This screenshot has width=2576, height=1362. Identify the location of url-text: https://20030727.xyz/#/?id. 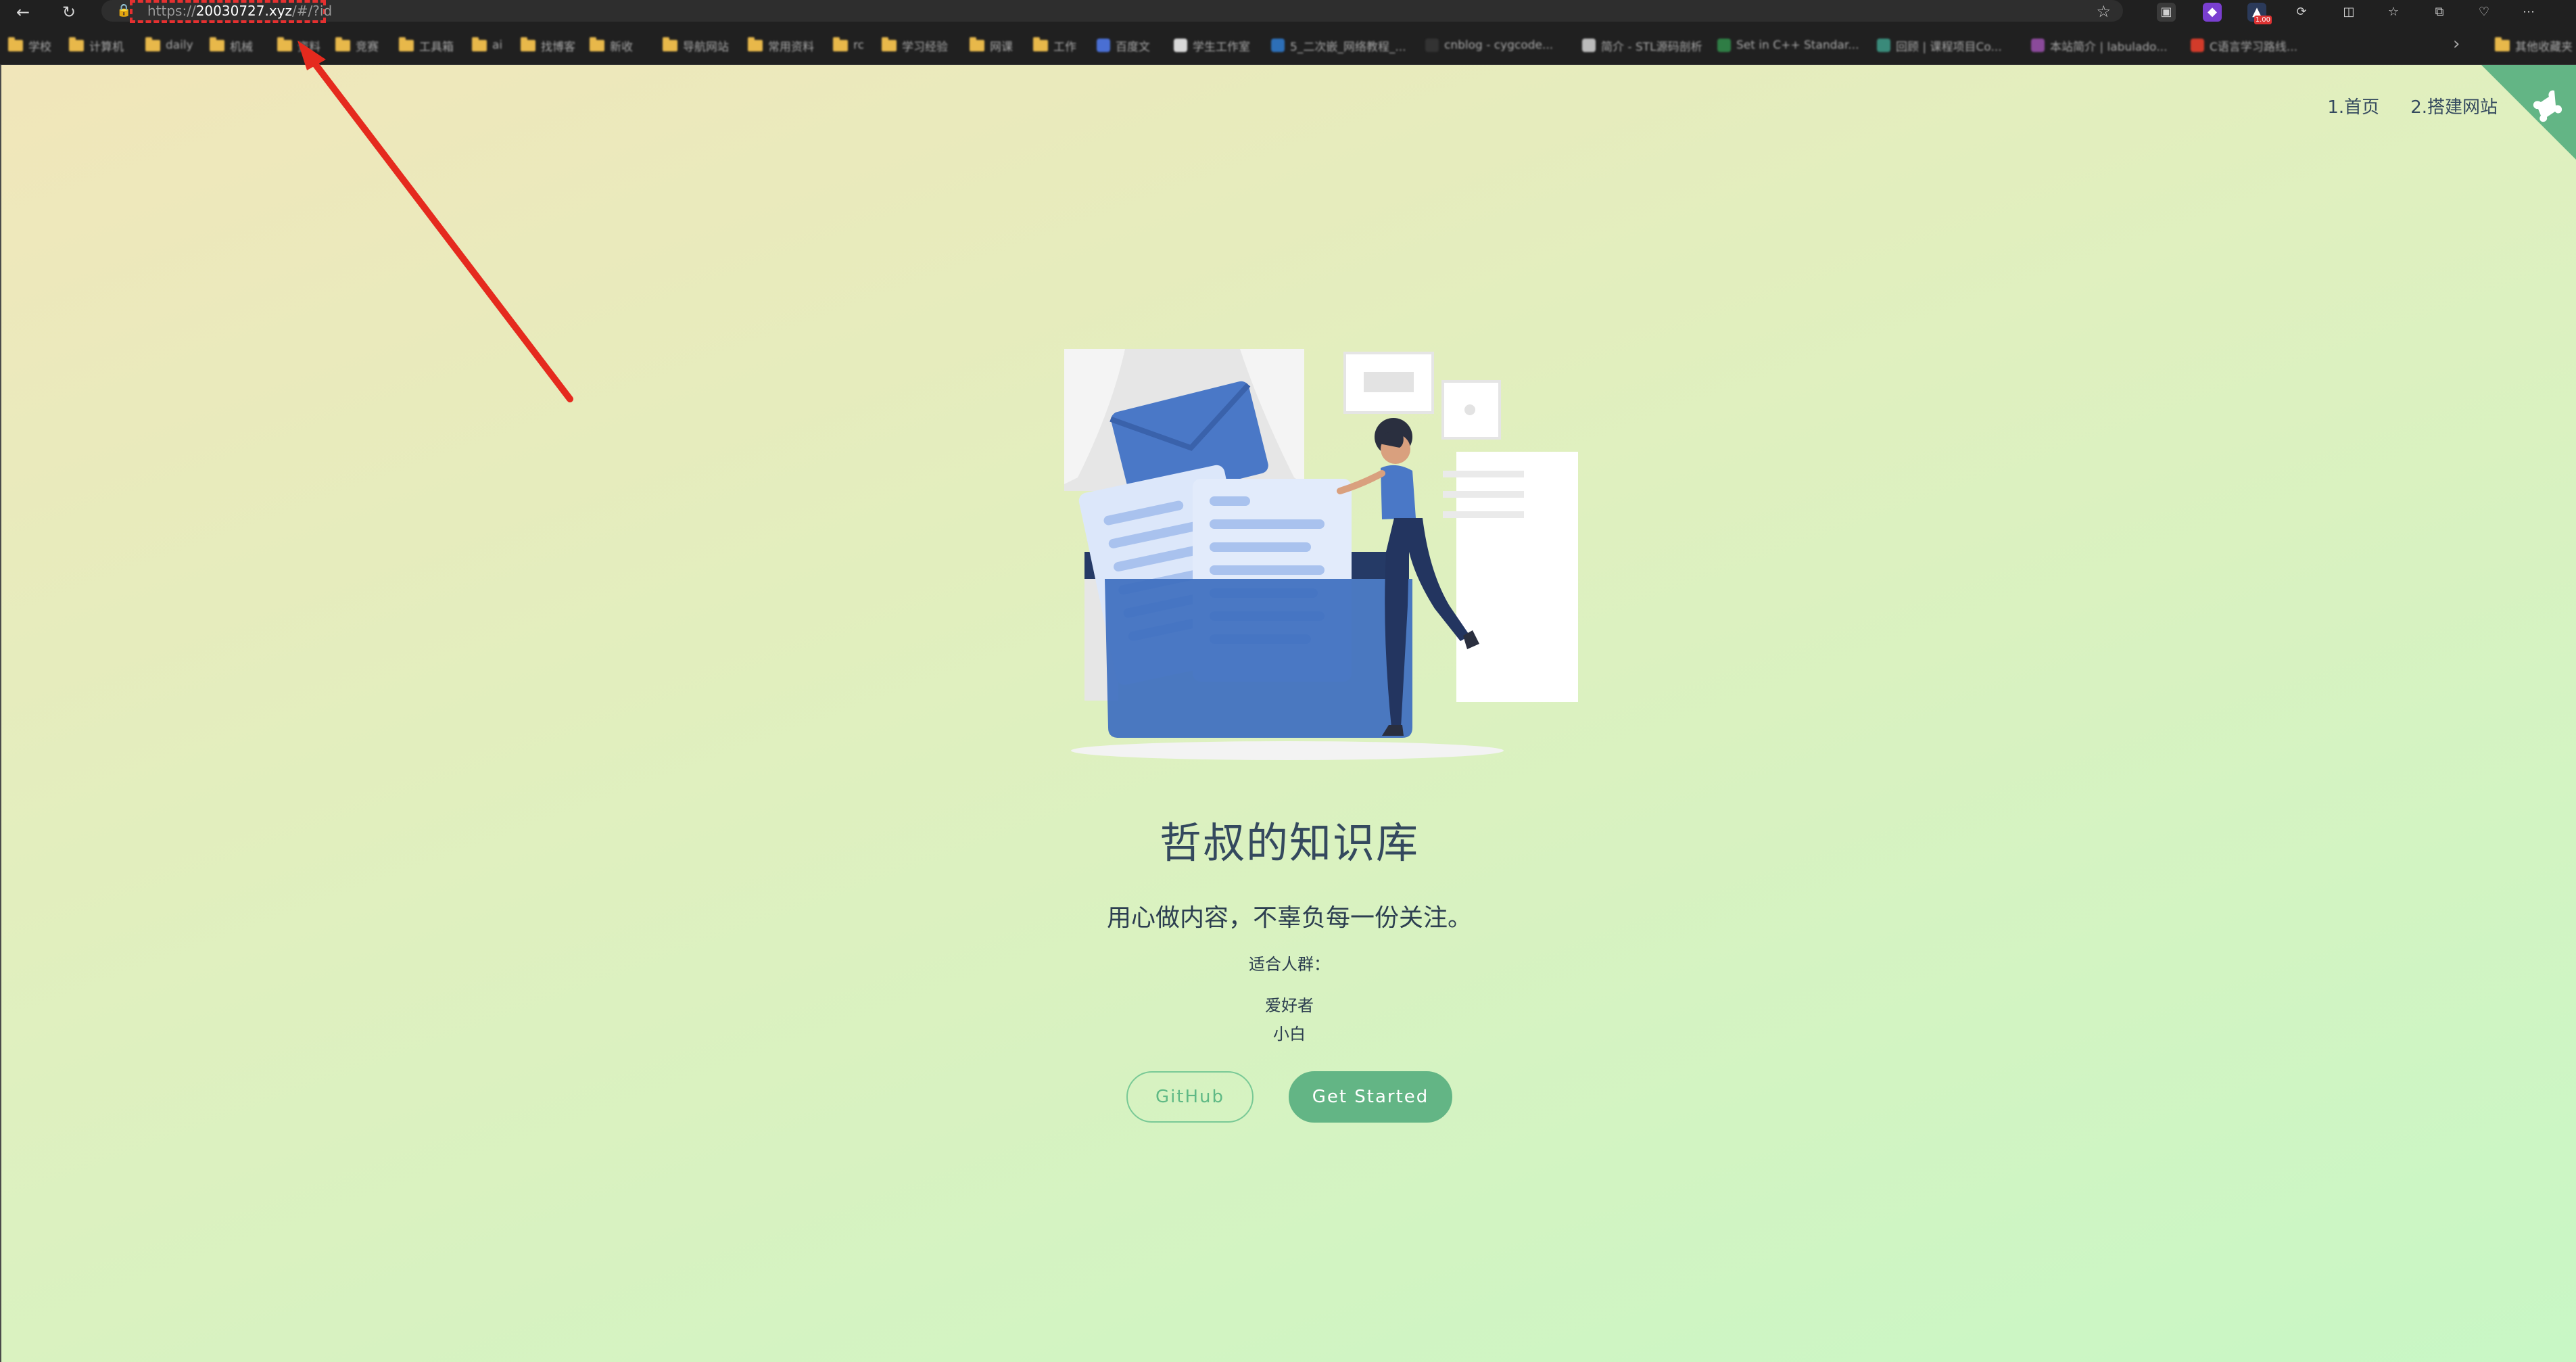
(239, 10).